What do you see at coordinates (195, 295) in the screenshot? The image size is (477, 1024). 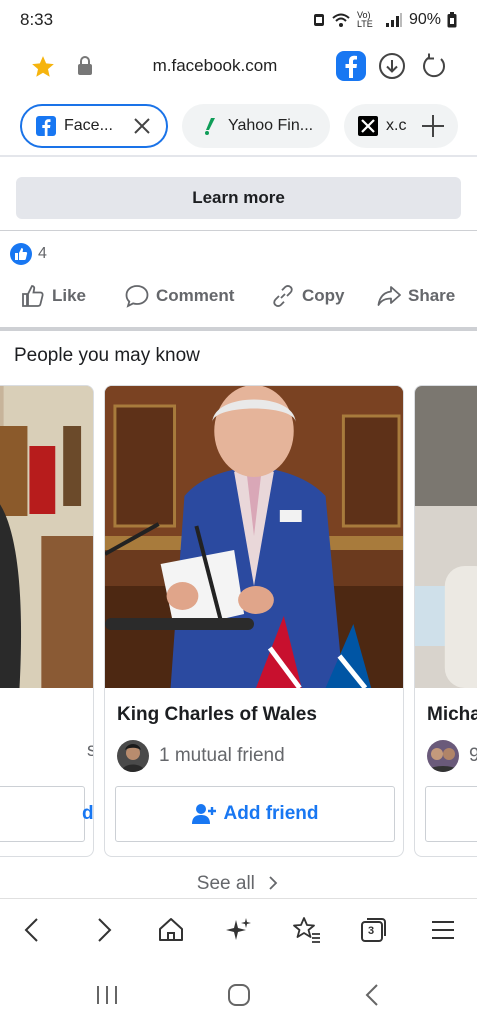 I see `comment-label: Comment` at bounding box center [195, 295].